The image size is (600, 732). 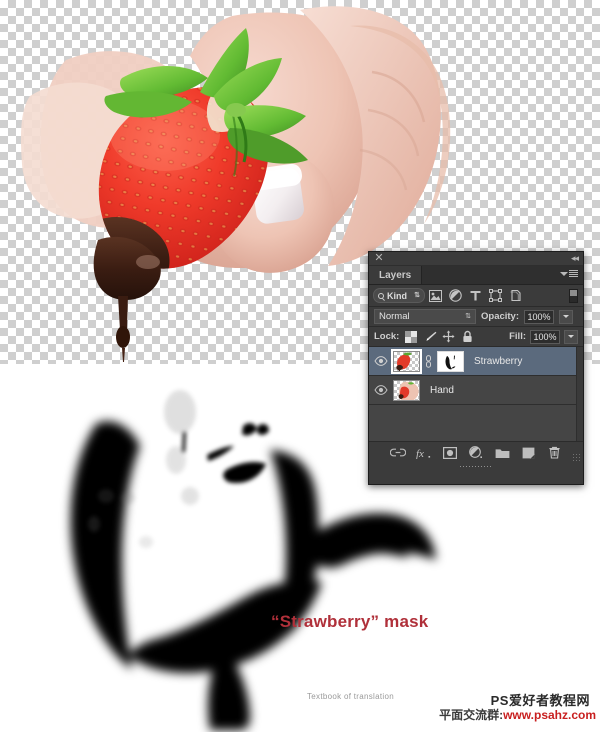 I want to click on lock-row: Lock: Fill: 100%, so click(x=476, y=337).